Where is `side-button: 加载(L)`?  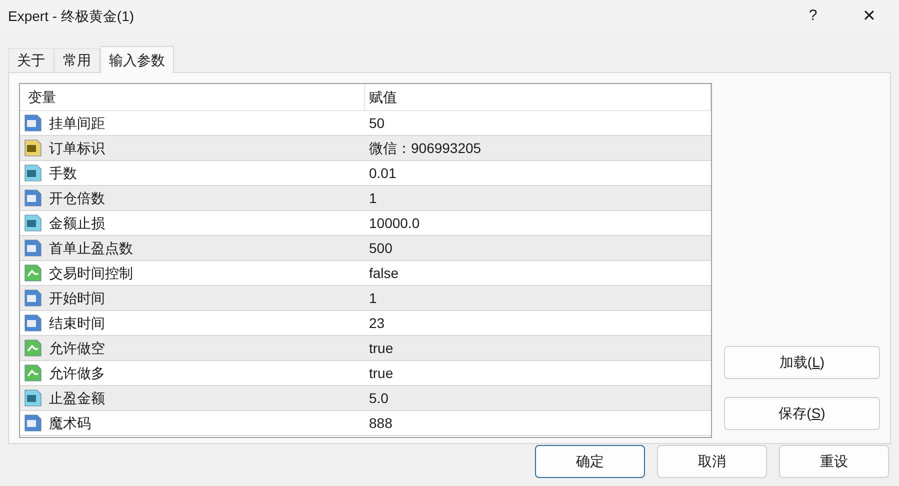 side-button: 加载(L) is located at coordinates (802, 362).